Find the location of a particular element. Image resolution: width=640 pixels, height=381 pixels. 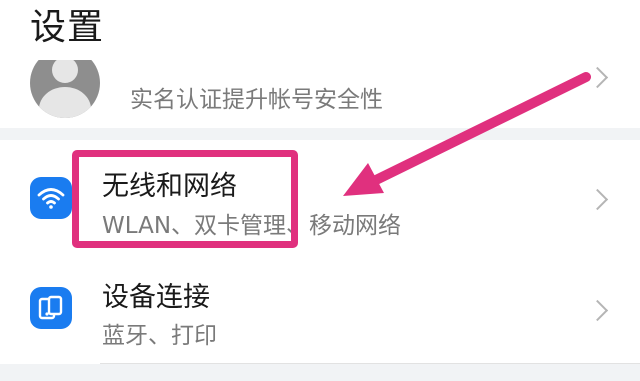

avatar-head is located at coordinates (65, 70).